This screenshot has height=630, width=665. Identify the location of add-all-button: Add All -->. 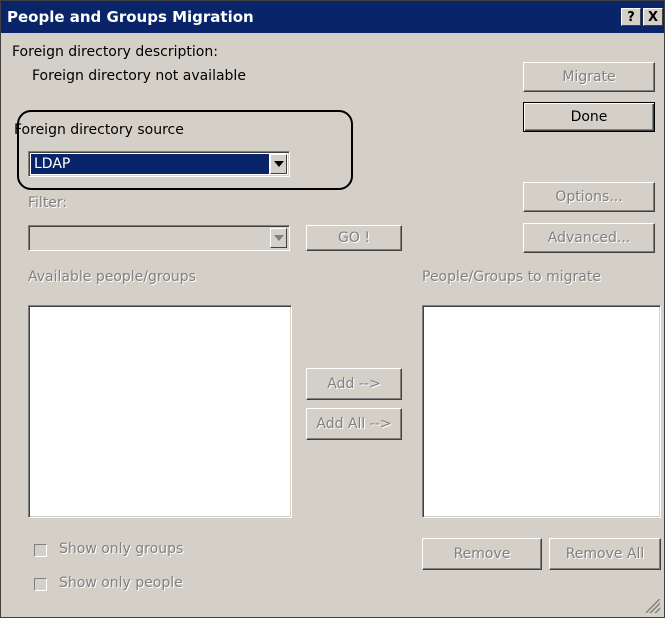
(354, 424).